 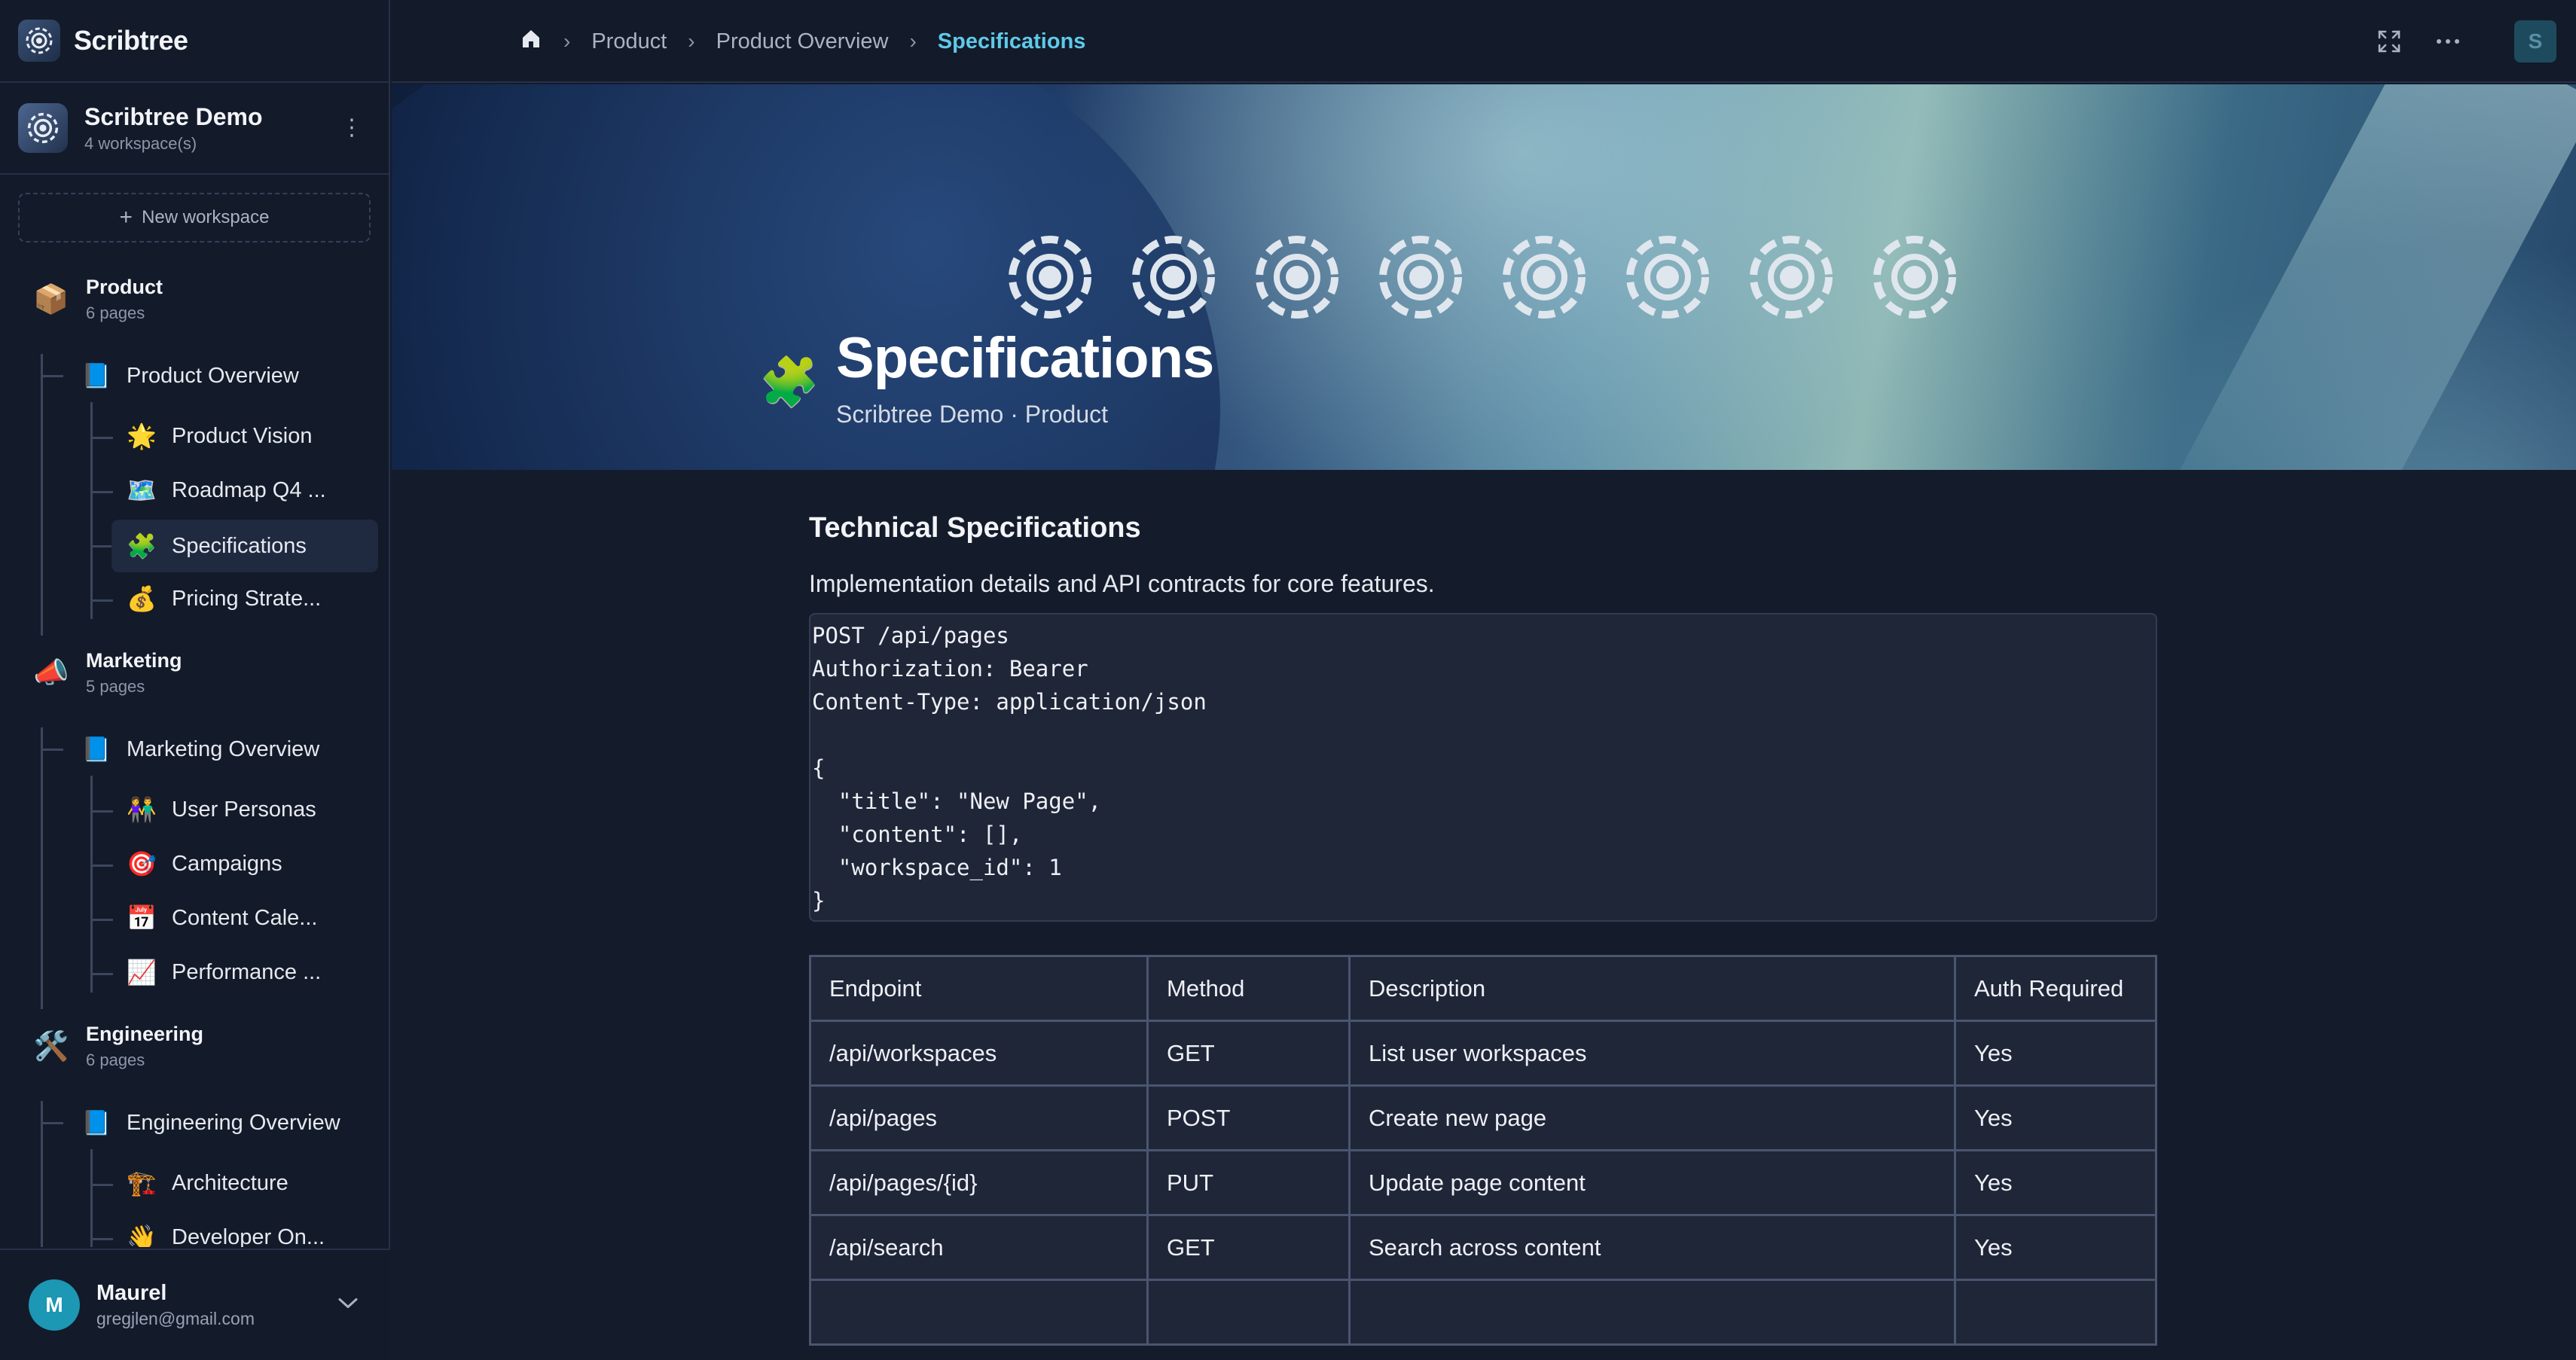 I want to click on account-avatar: S, so click(x=2535, y=41).